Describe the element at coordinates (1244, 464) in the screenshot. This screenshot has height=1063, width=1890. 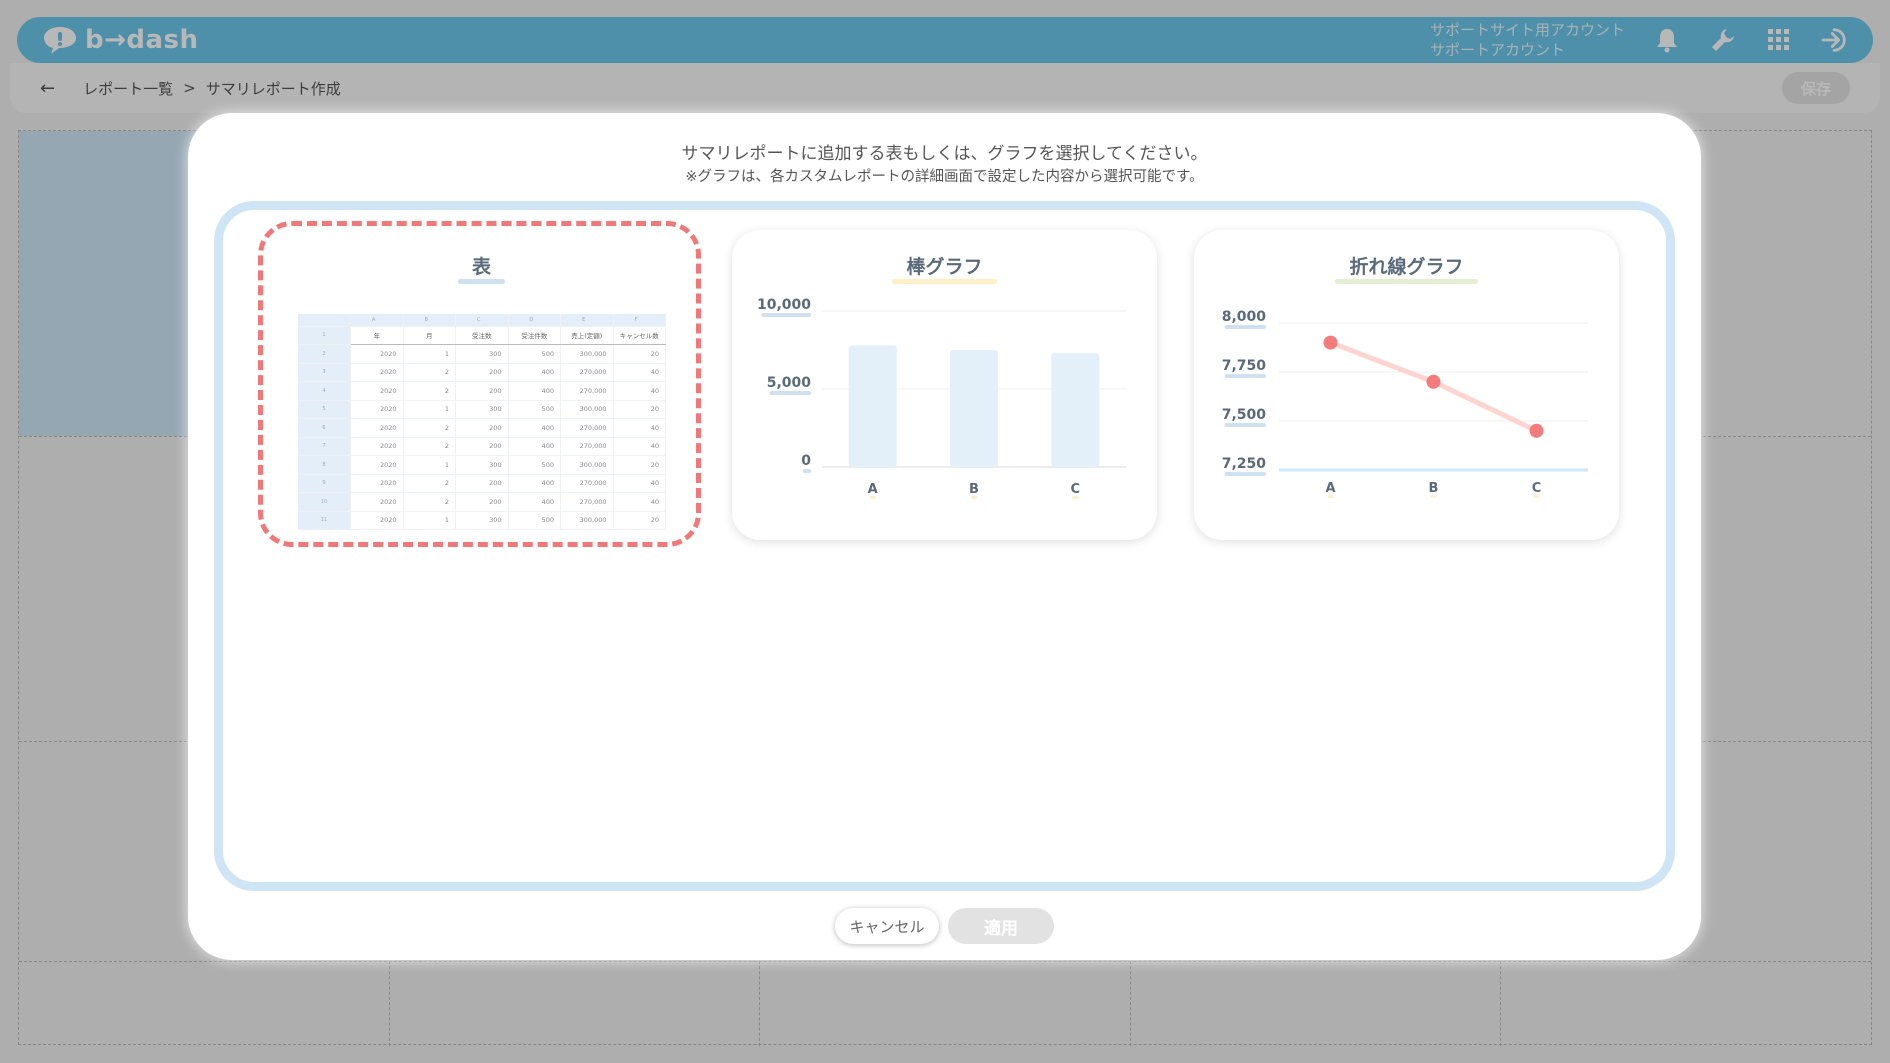
I see `y-tick-label: 7,250` at that location.